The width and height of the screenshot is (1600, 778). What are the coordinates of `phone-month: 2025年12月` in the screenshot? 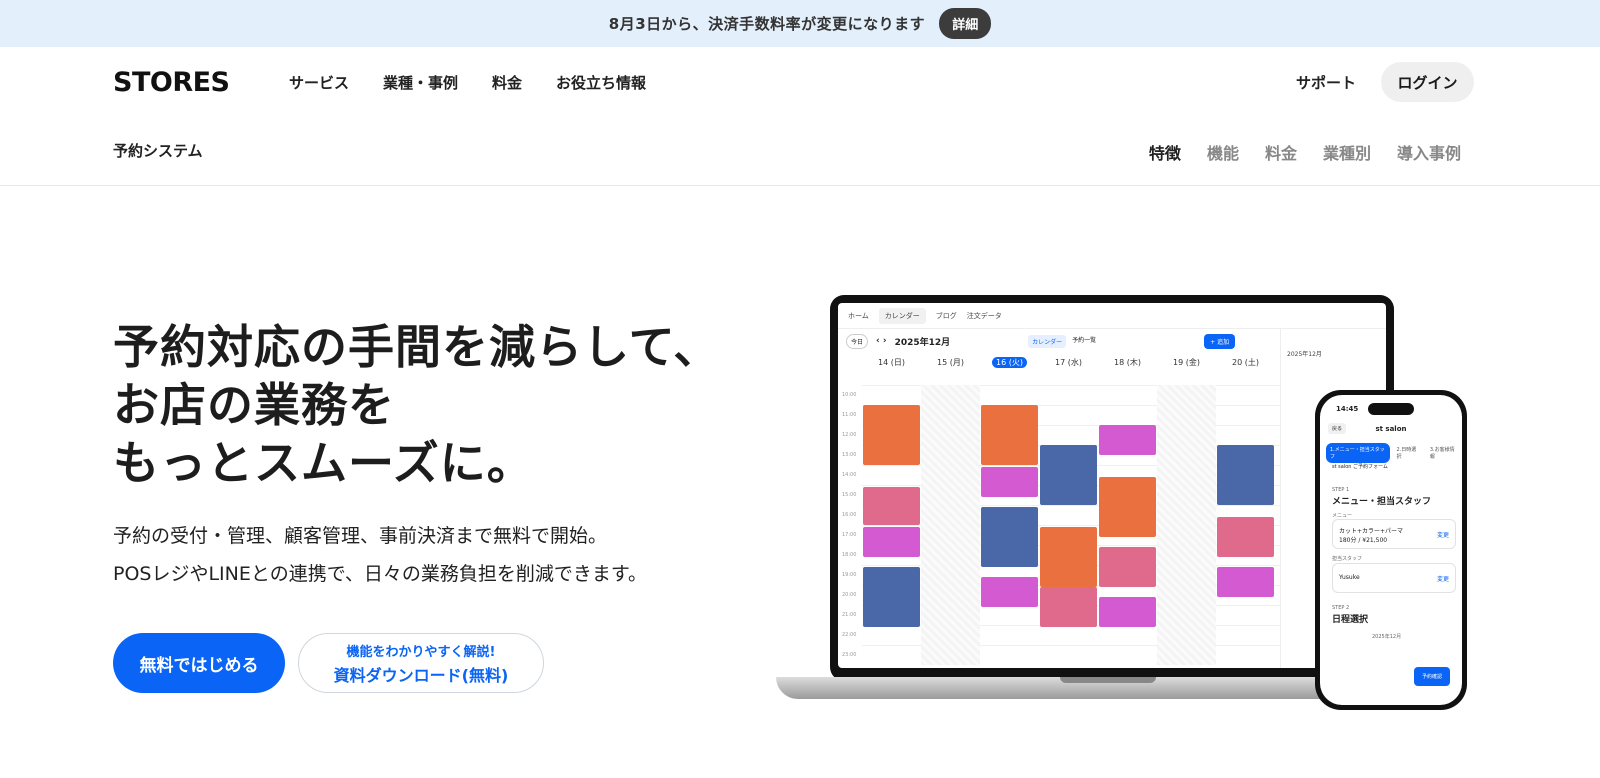 It's located at (1387, 637).